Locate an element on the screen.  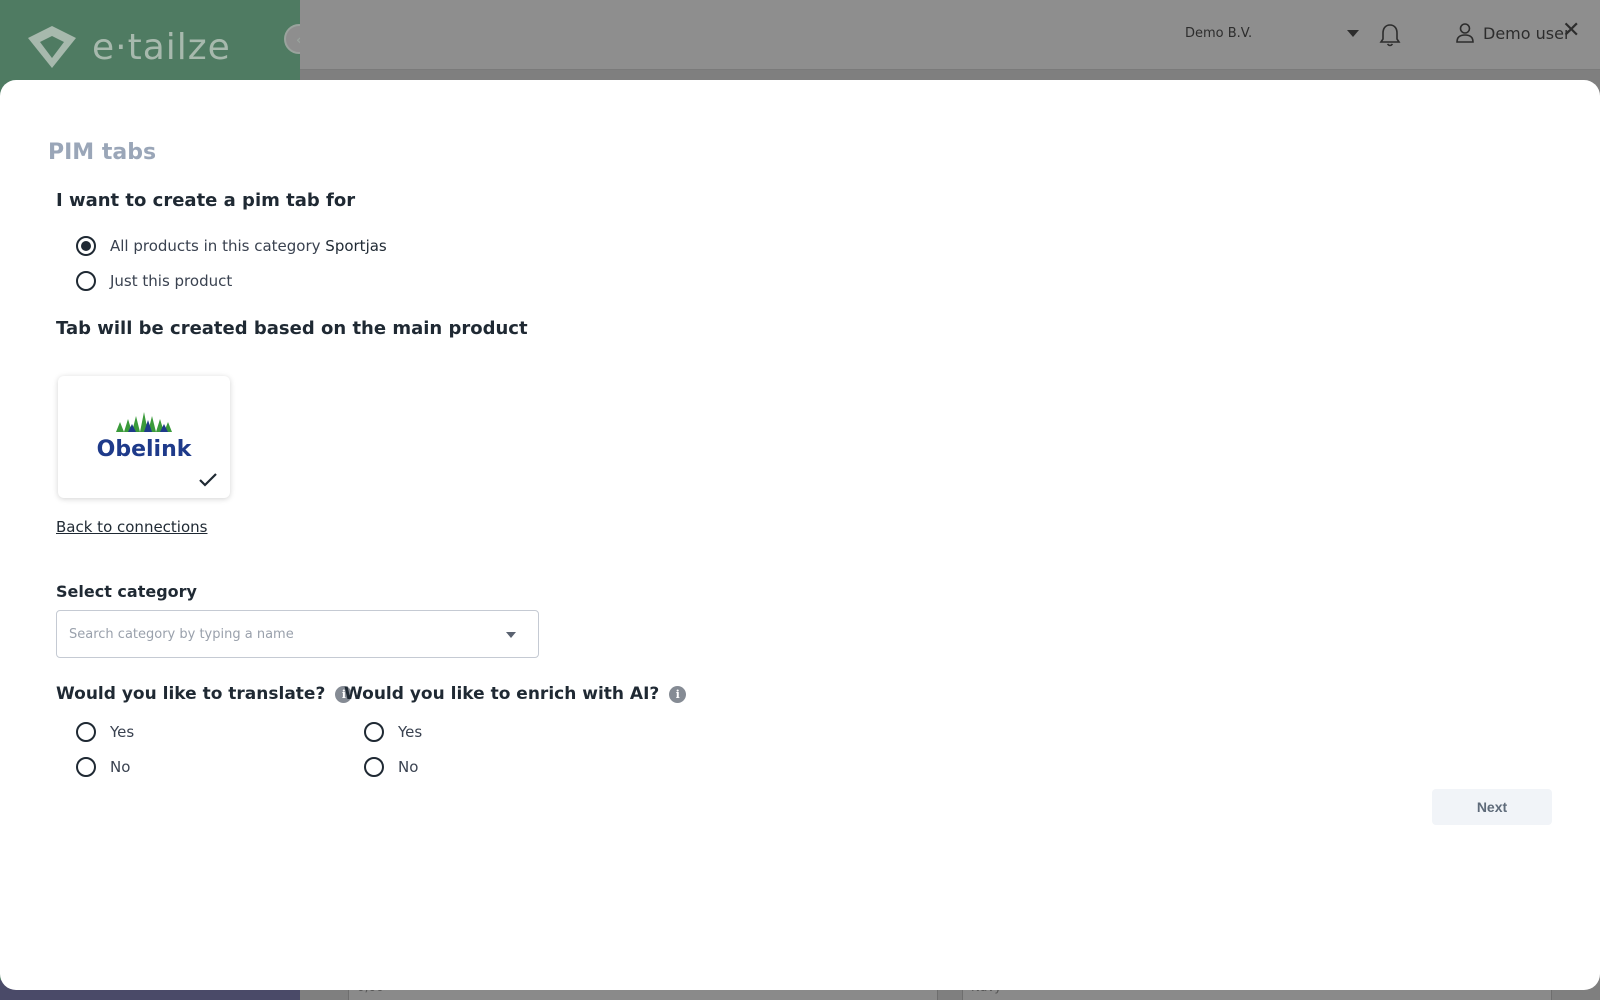
translate-option-yes: Yes is located at coordinates (105, 732).